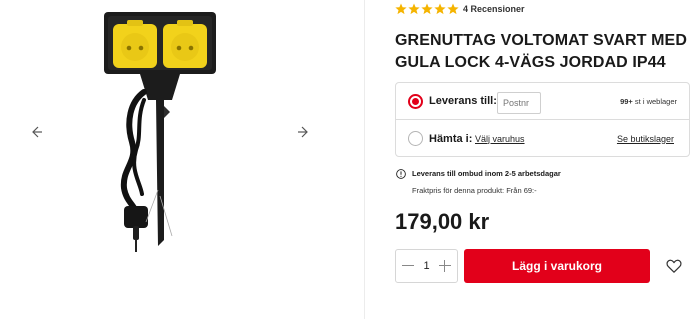 The image size is (700, 319). I want to click on add-to-cart-button: Lägg i varukorg, so click(557, 266).